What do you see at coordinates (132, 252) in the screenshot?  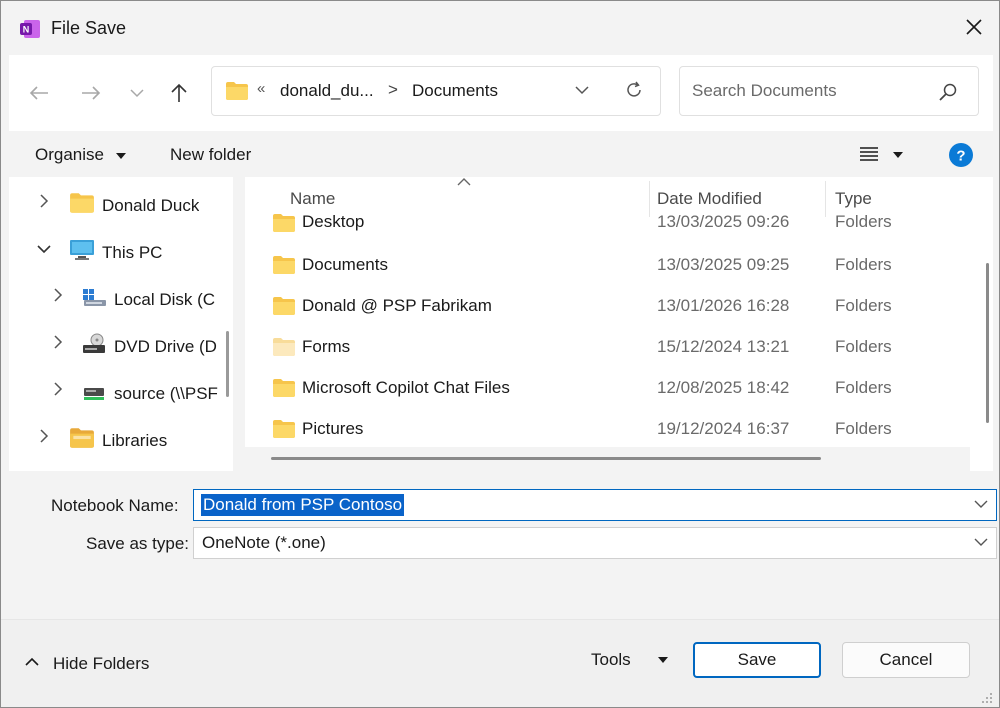 I see `nav-item-label: This PC` at bounding box center [132, 252].